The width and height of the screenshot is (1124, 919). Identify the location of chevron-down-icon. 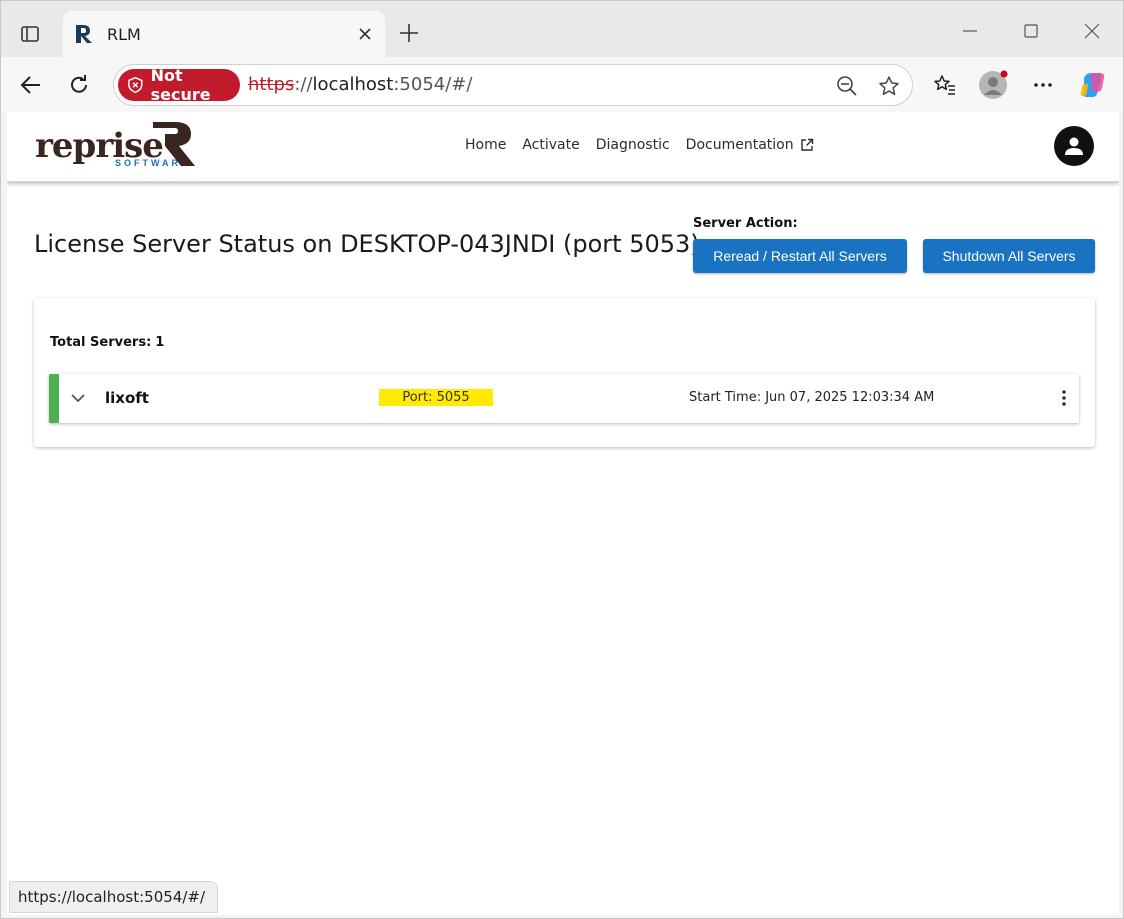
(78, 398).